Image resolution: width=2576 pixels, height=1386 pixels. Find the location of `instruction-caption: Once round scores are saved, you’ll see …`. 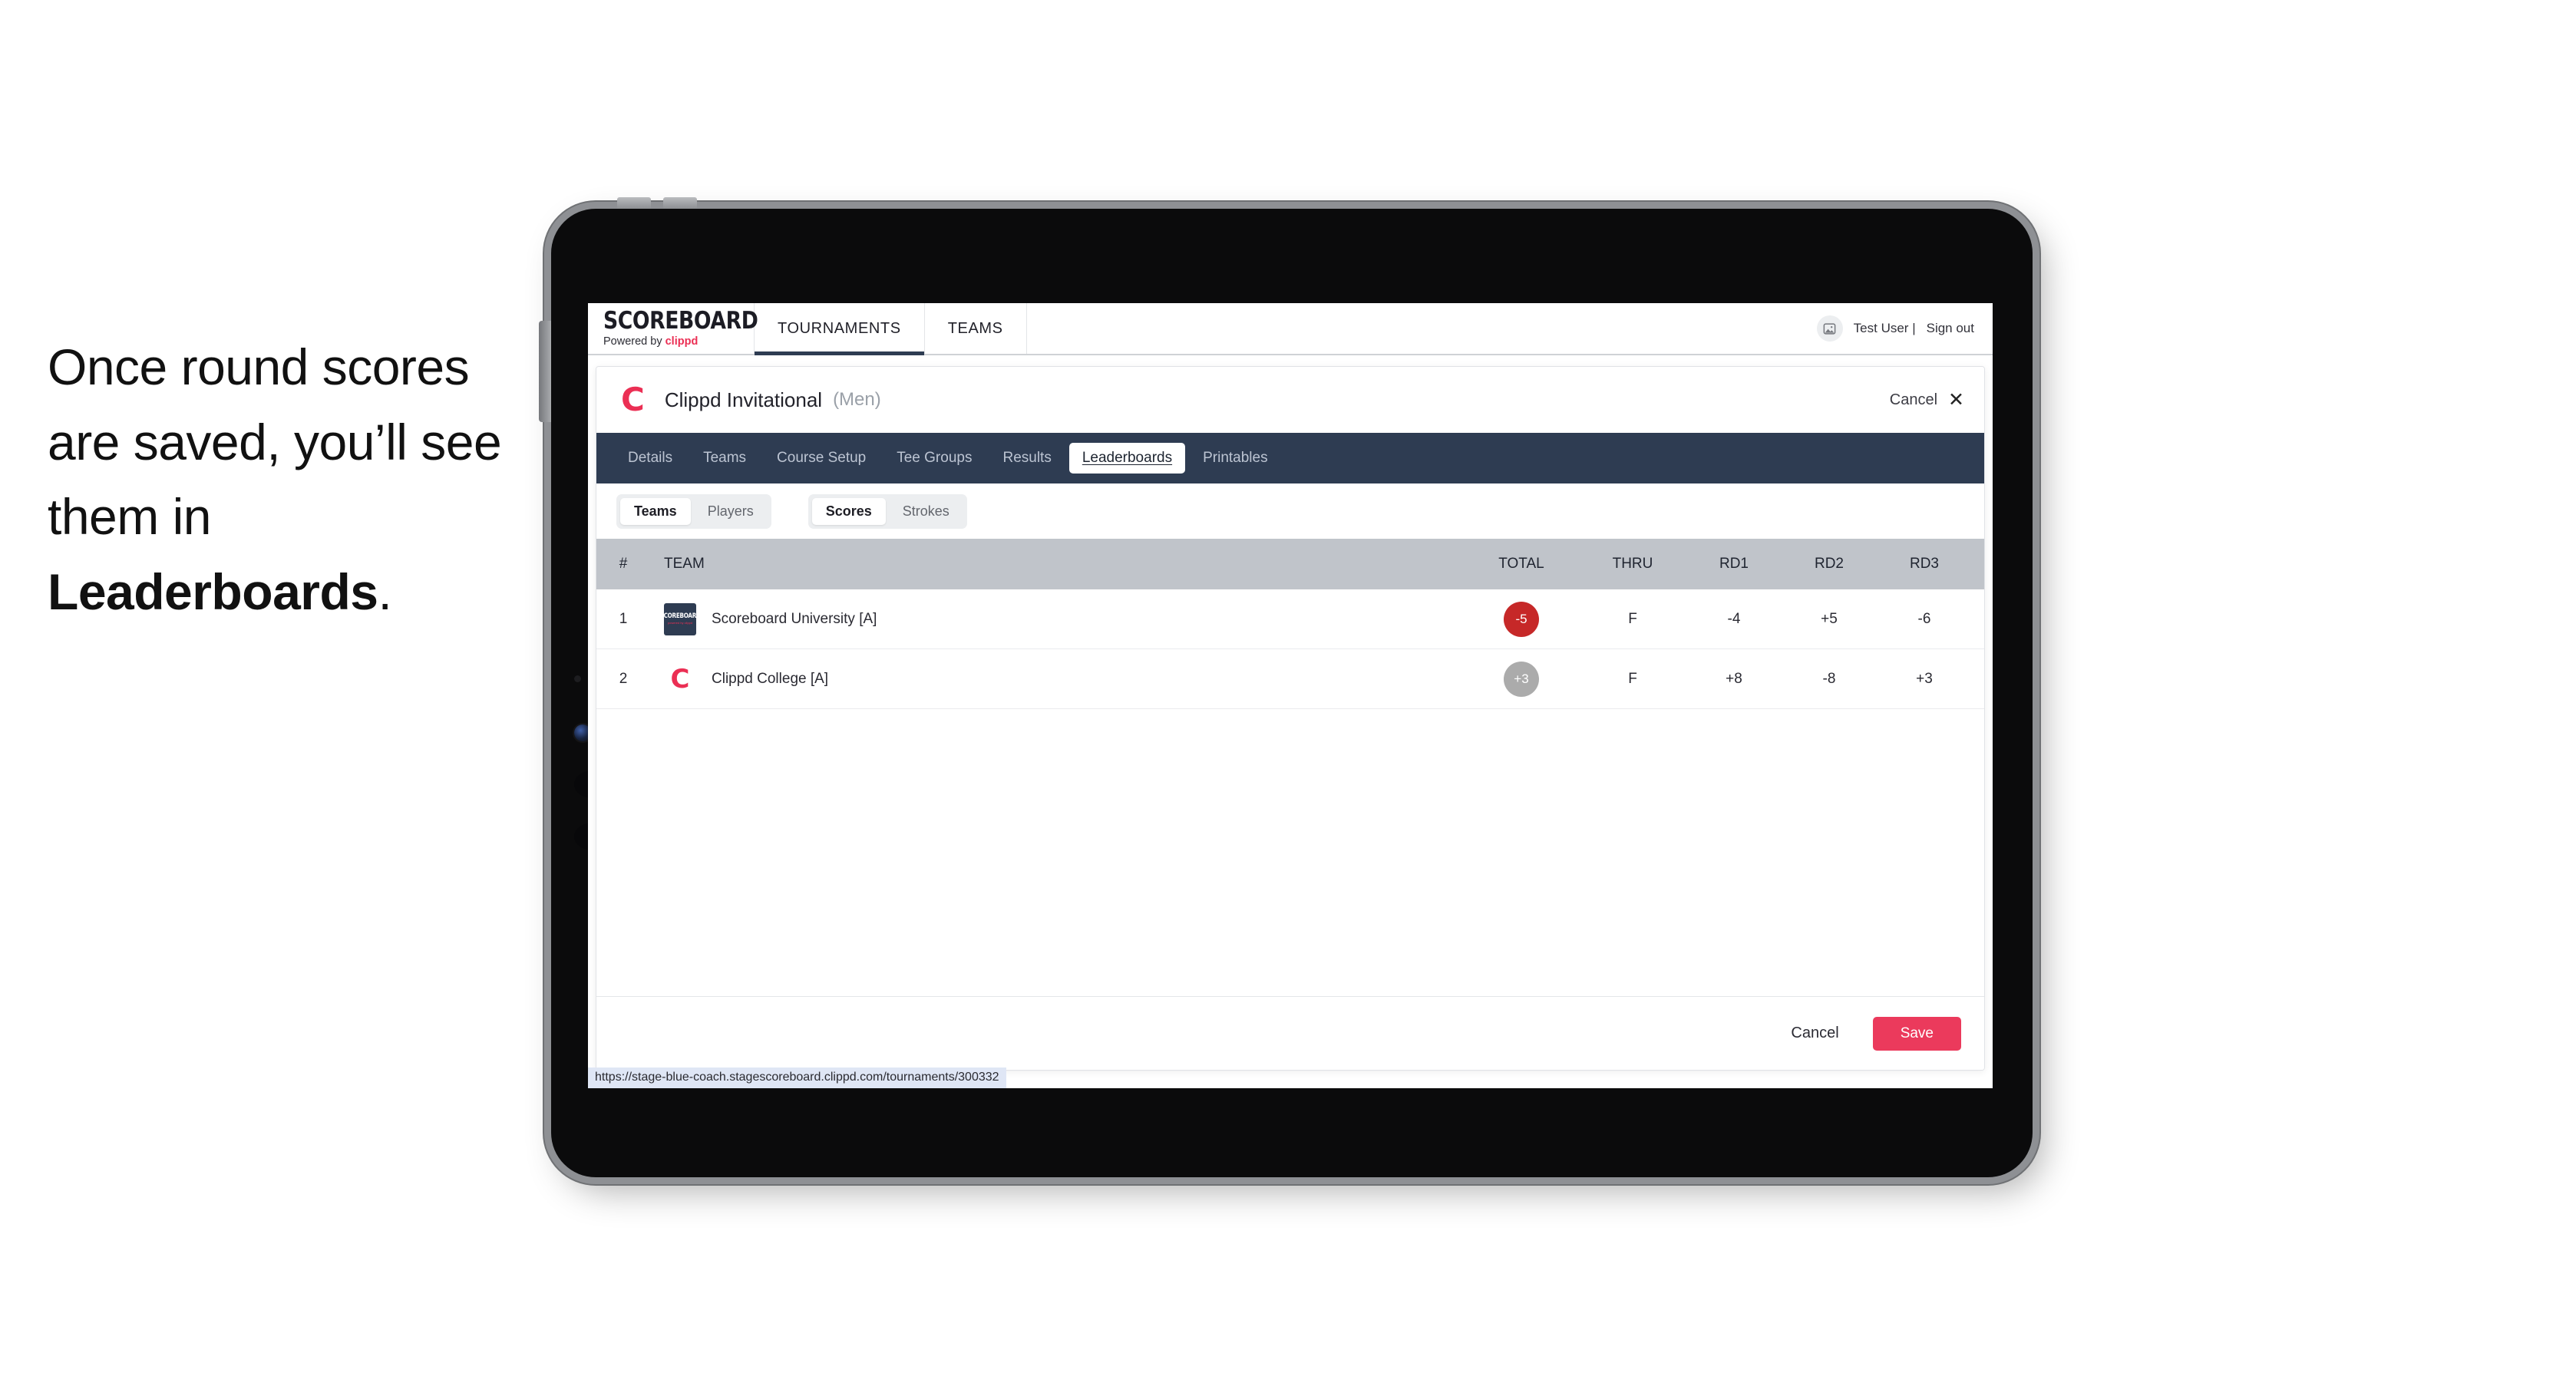

instruction-caption: Once round scores are saved, you’ll see … is located at coordinates (278, 480).